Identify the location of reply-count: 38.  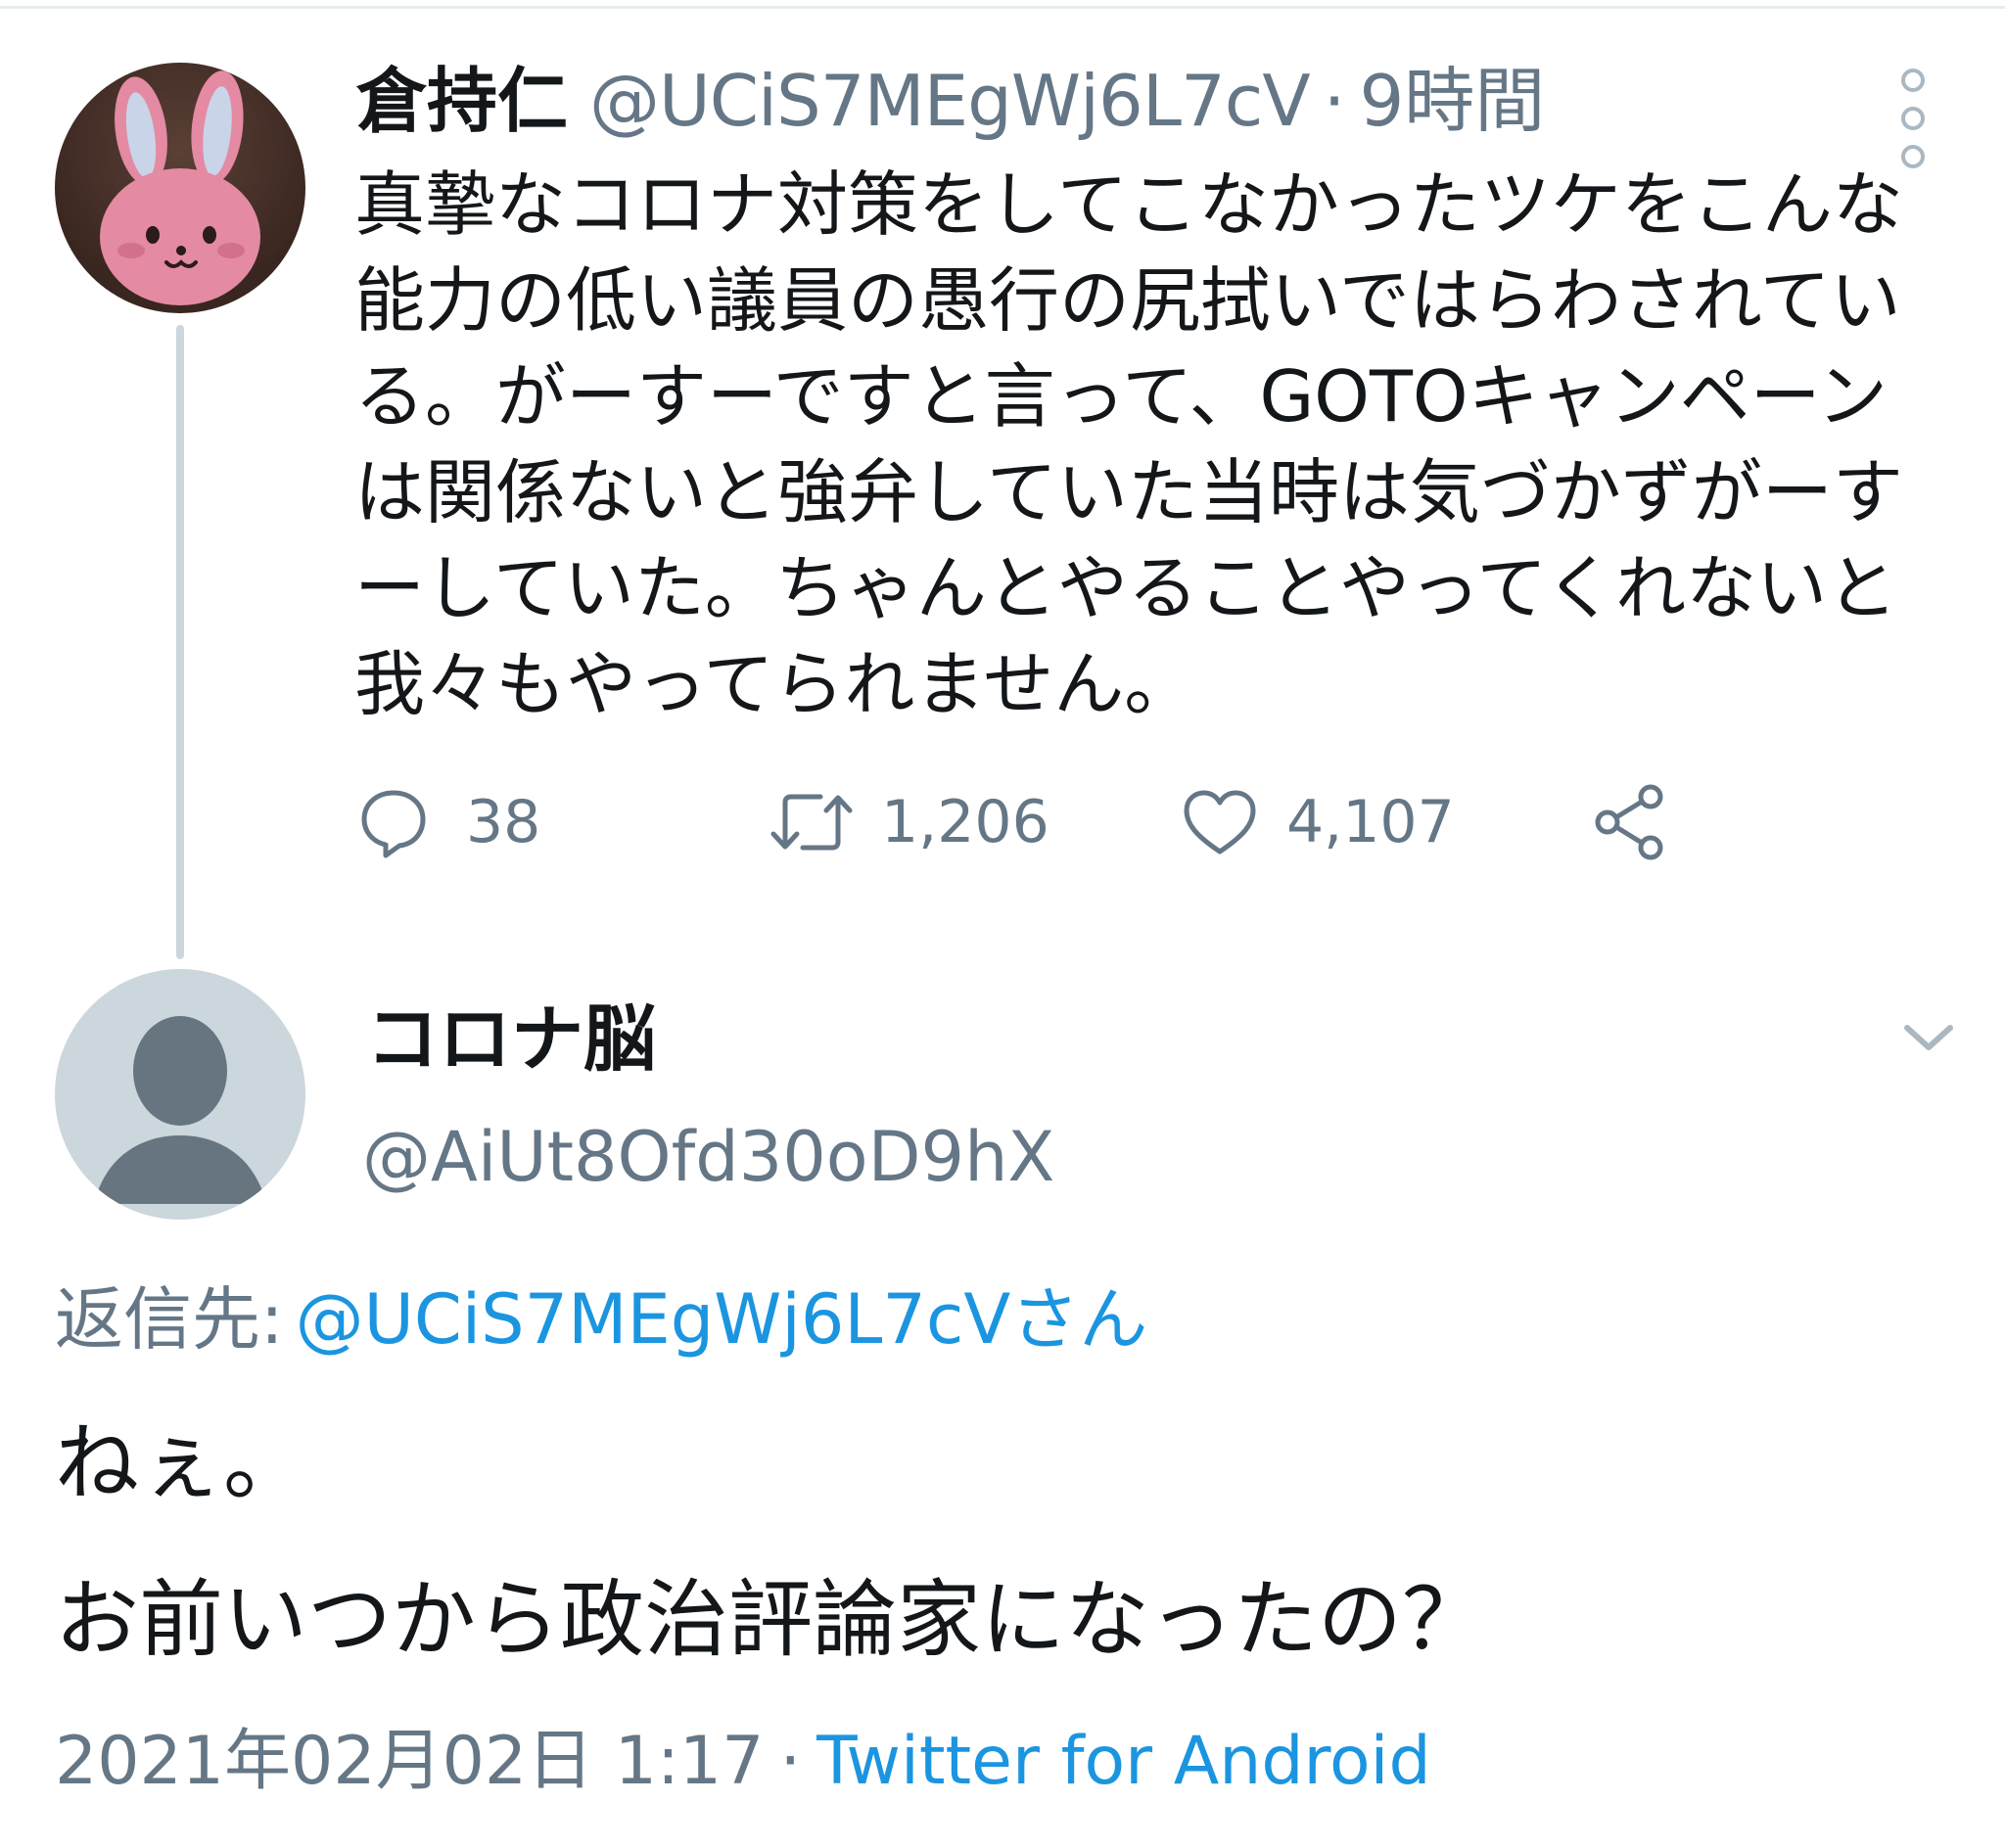
(503, 822).